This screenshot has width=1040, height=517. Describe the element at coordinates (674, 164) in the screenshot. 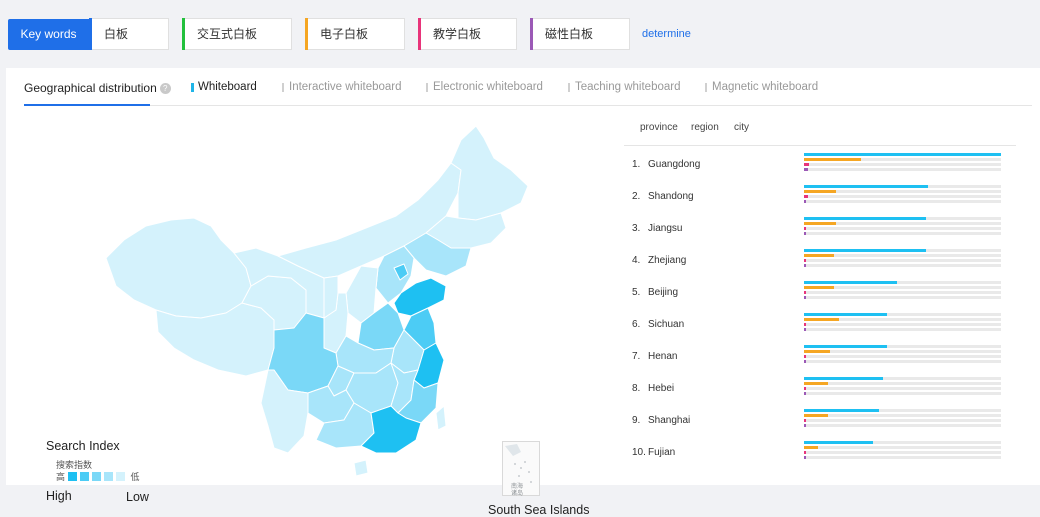

I see `province-name: Guangdong` at that location.